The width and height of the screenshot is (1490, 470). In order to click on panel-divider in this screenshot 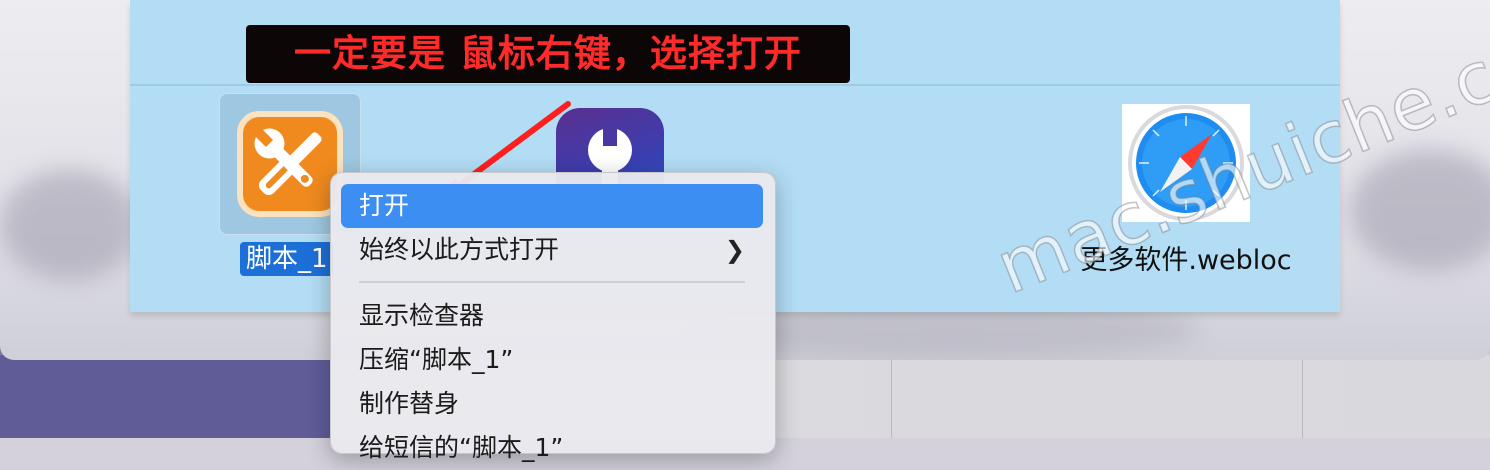, I will do `click(735, 85)`.